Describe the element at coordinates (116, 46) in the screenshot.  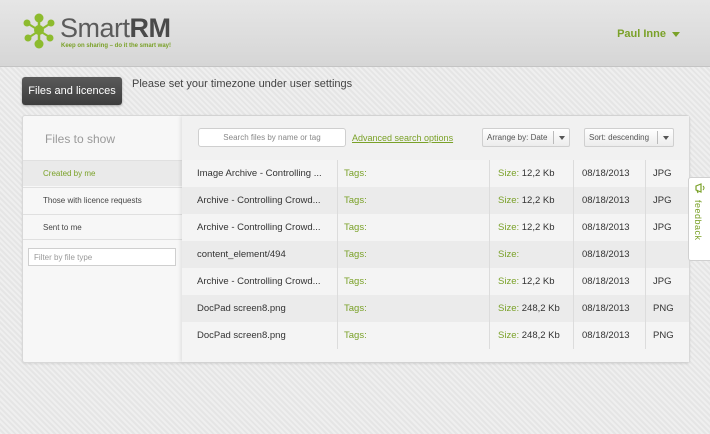
I see `tagline: Keep on sharing – do it the smart way!` at that location.